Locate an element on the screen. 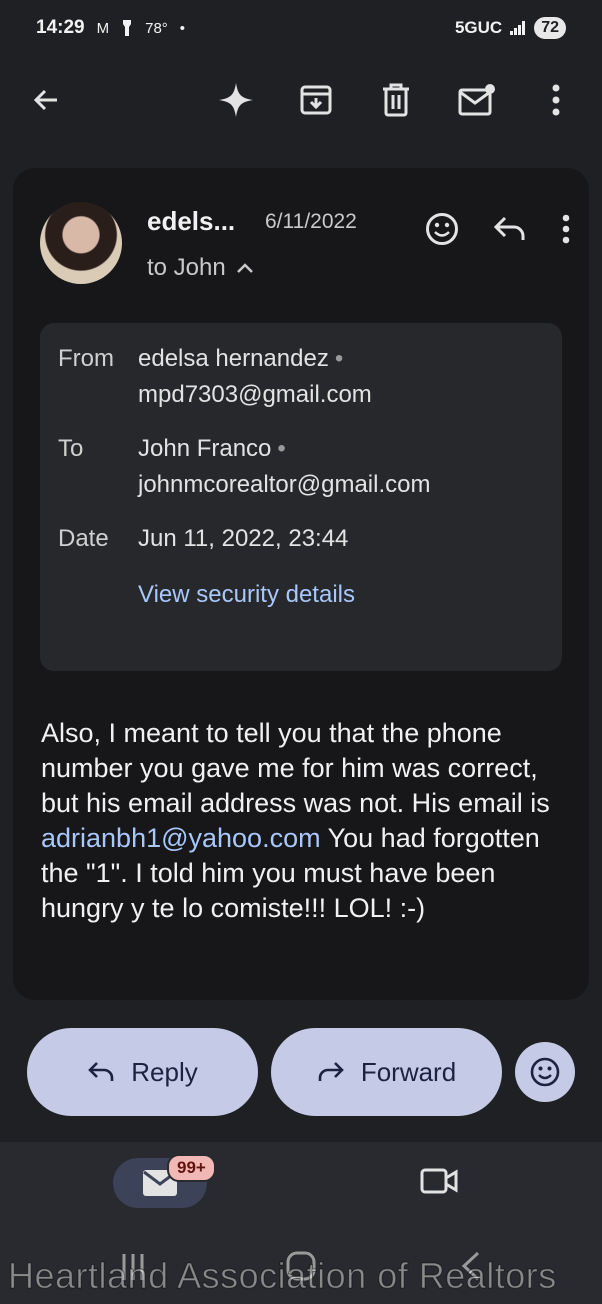 The width and height of the screenshot is (602, 1304). archive-icon is located at coordinates (316, 100).